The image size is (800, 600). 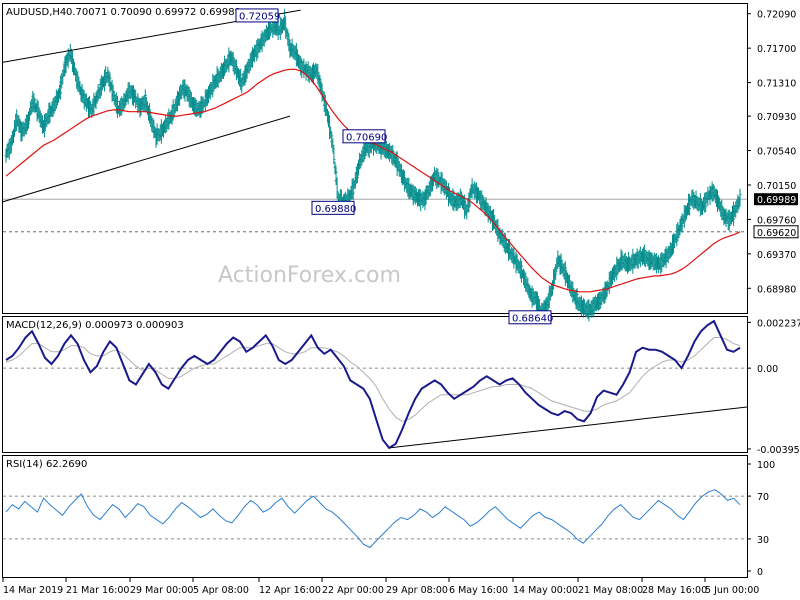 I want to click on rsi-title: RSI(14) 62.2690, so click(x=46, y=464).